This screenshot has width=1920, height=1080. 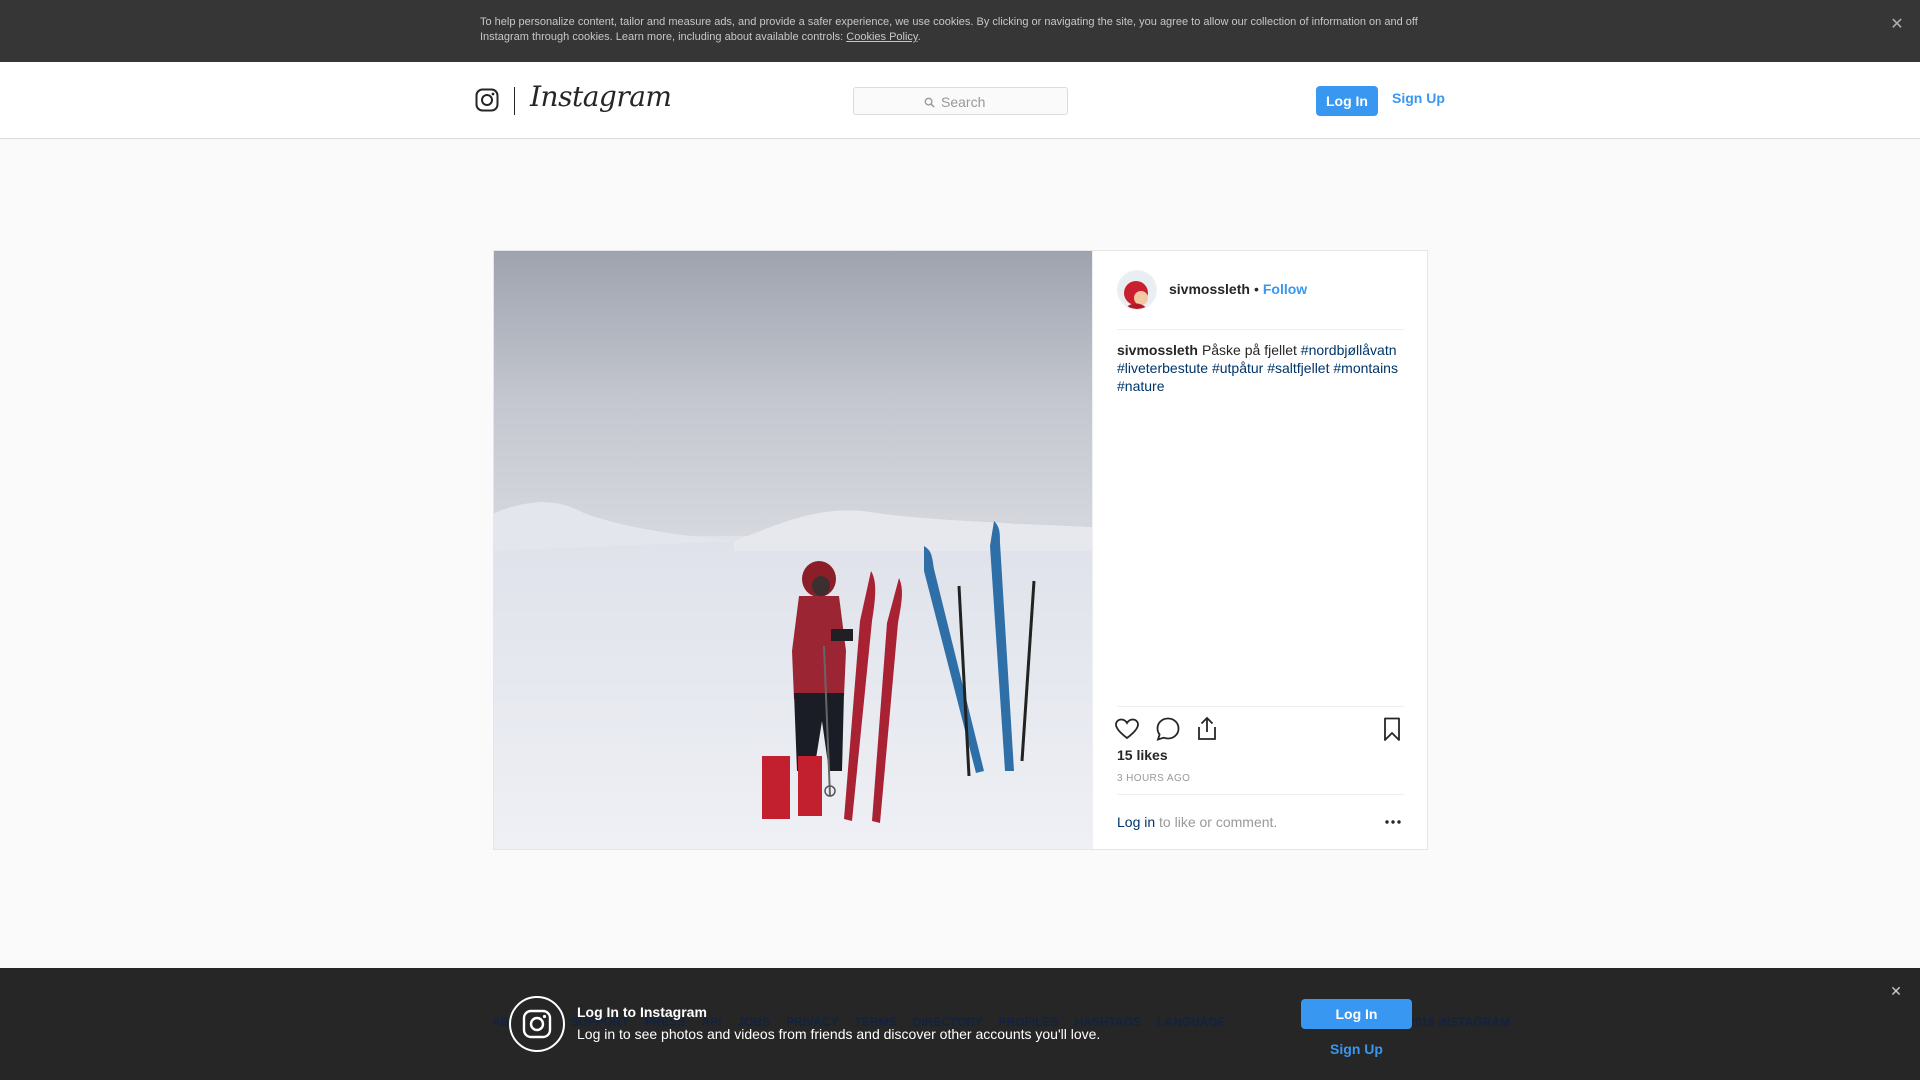 I want to click on hashtag-link: #nordbjøllåvatn, so click(x=1349, y=350).